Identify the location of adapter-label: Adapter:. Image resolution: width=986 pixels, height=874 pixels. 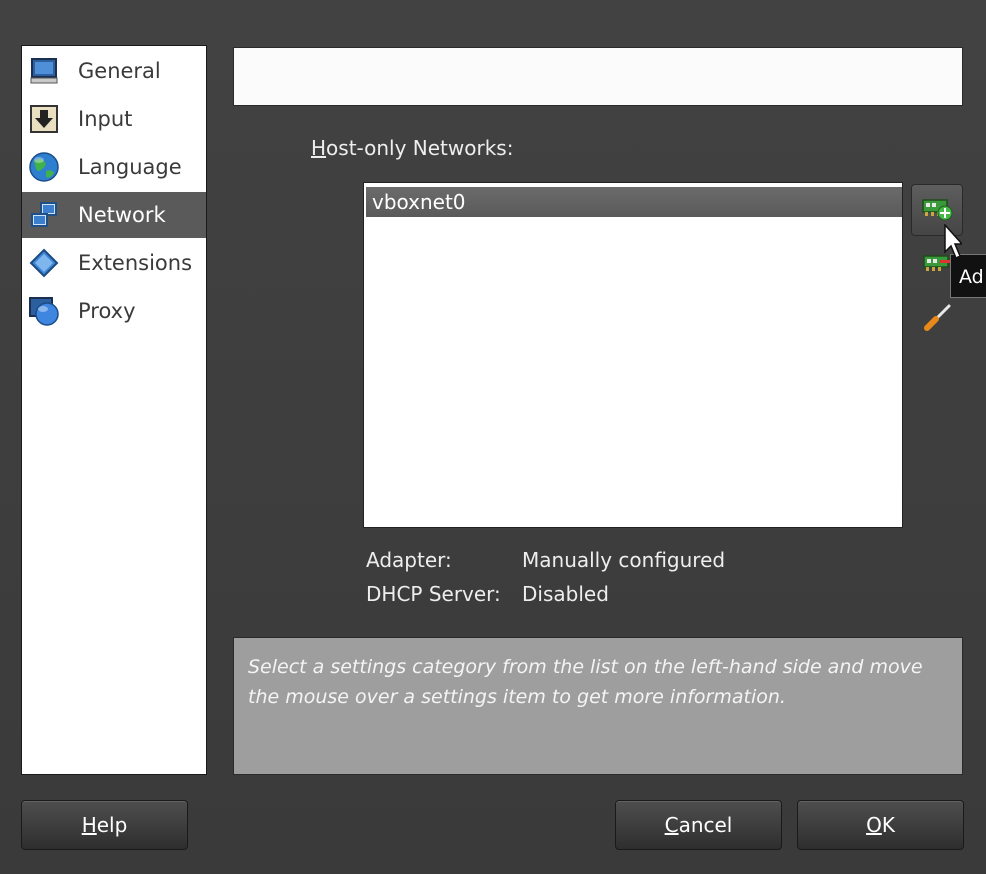
(409, 560).